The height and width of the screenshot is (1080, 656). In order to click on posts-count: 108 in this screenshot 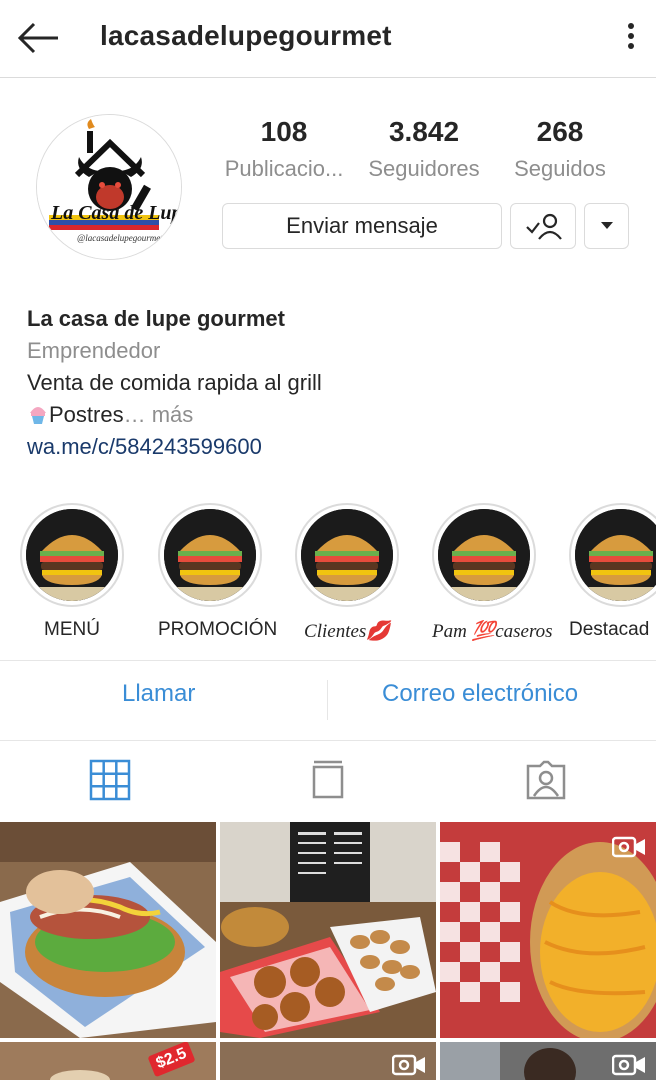, I will do `click(284, 131)`.